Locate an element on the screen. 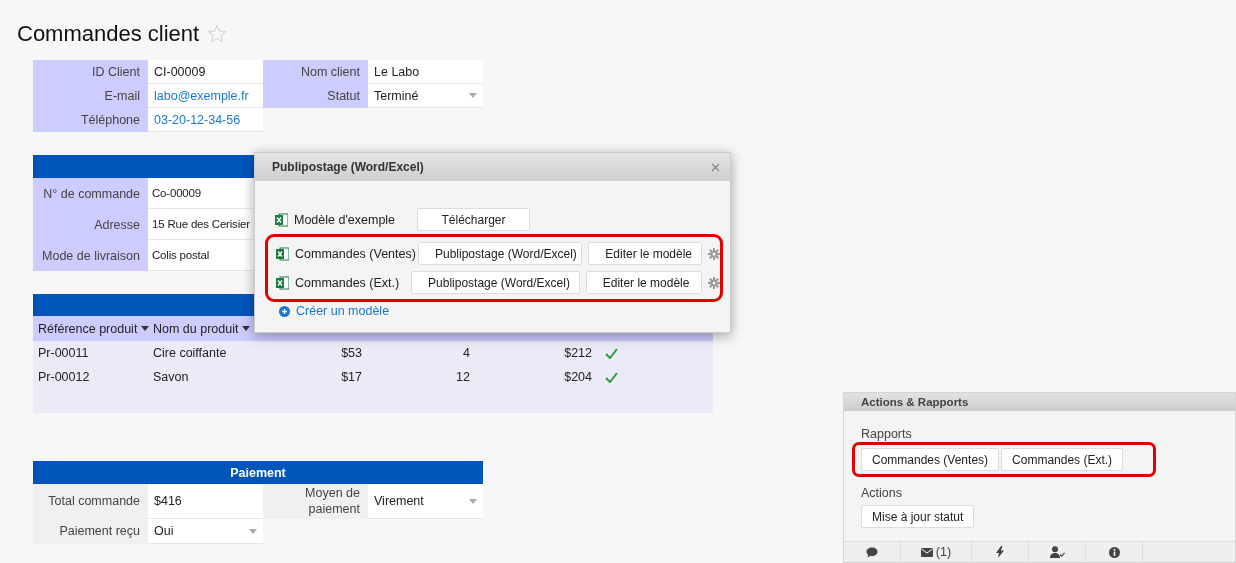  template-name: Modèle d'exemple is located at coordinates (345, 219).